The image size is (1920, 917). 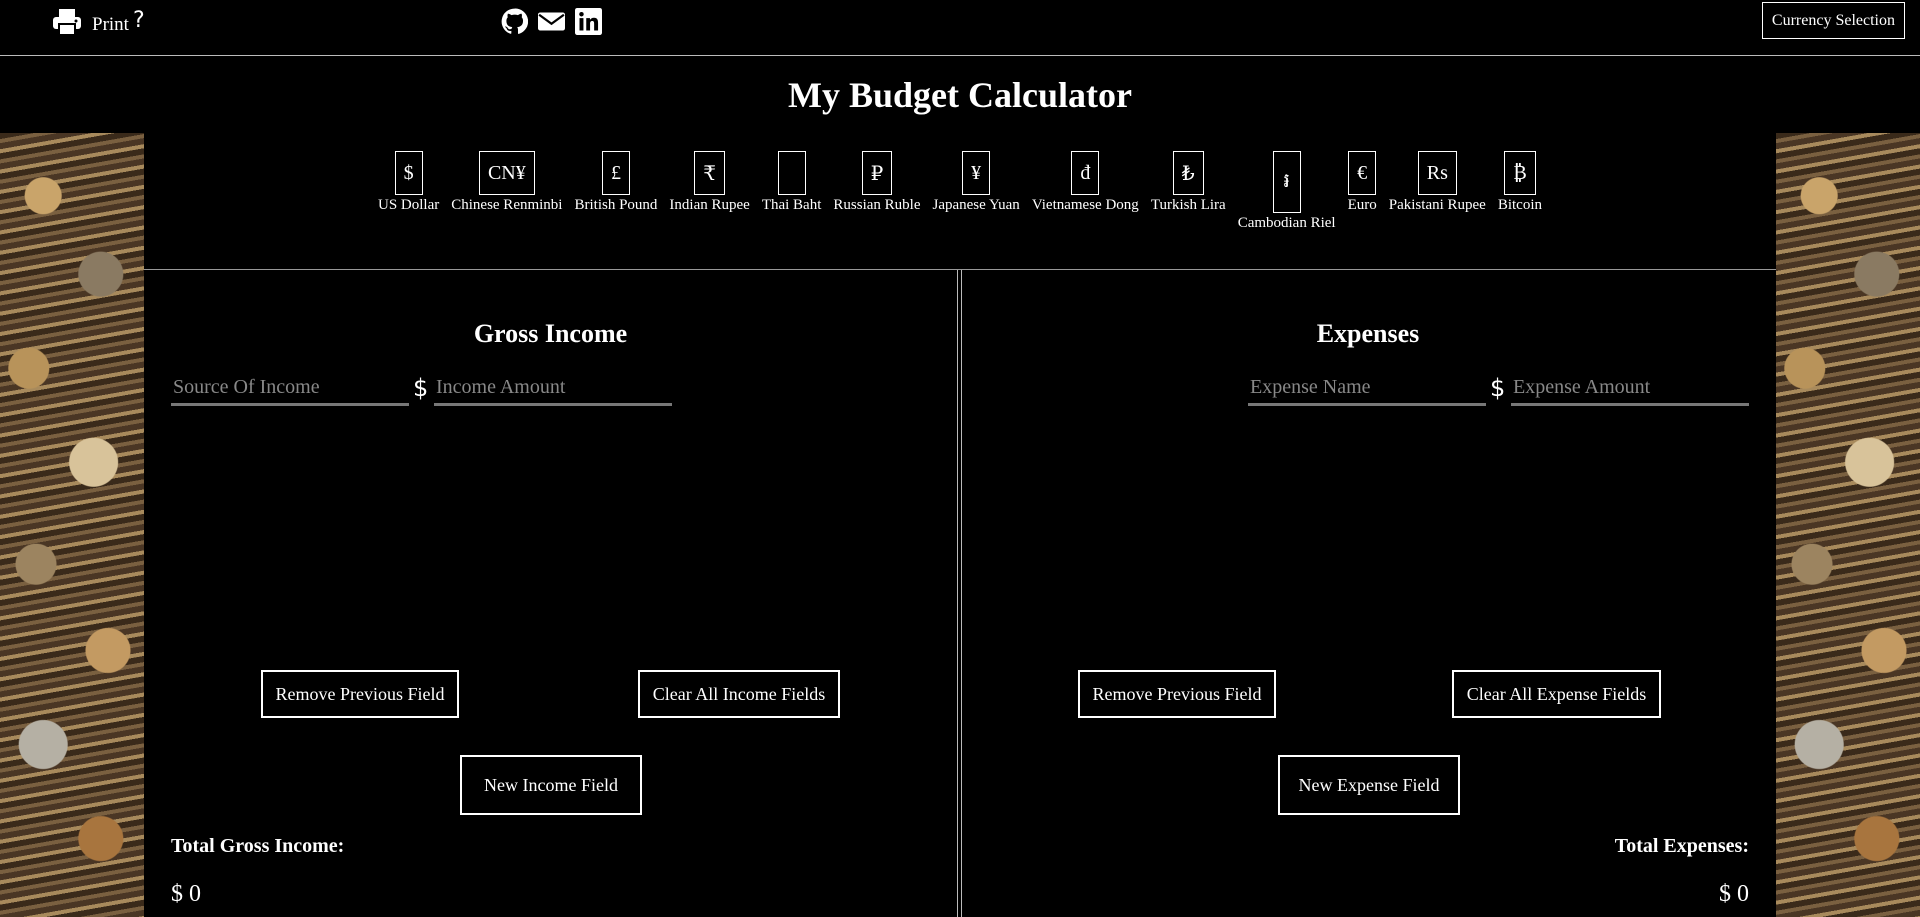 I want to click on currency-name: Cambodian Riel, so click(x=1286, y=223).